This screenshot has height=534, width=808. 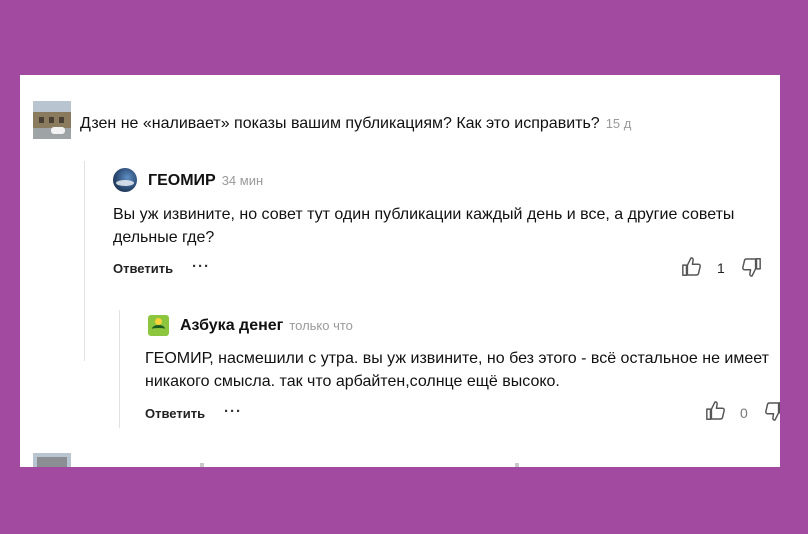 What do you see at coordinates (618, 123) in the screenshot?
I see `post-time: 15 д` at bounding box center [618, 123].